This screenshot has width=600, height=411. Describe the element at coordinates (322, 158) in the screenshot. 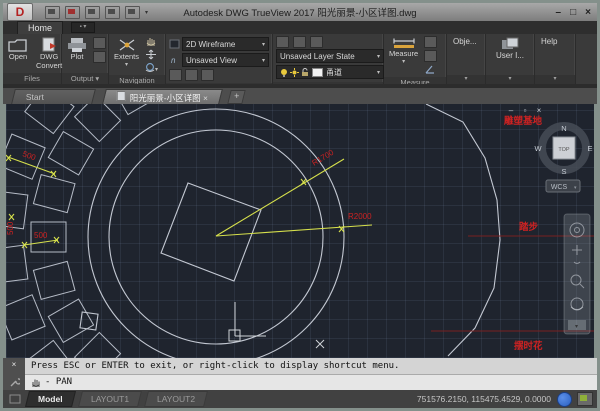

I see `dim-radius-inner: R1700` at that location.